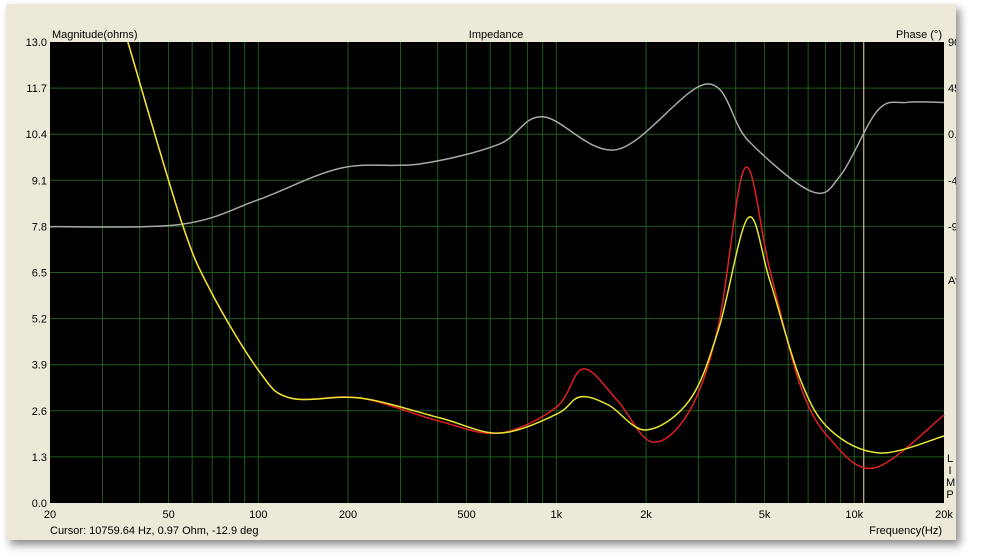  What do you see at coordinates (944, 515) in the screenshot?
I see `x-tick-label: 20k` at bounding box center [944, 515].